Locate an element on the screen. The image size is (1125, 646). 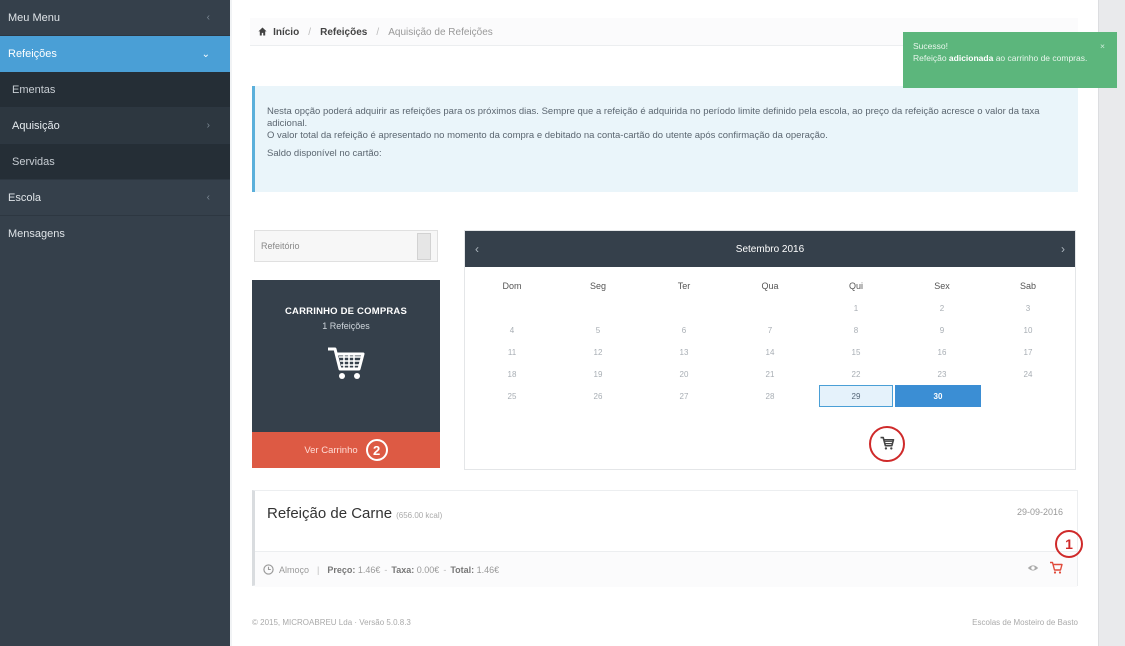
breadcrumb-home: Início is located at coordinates (286, 32).